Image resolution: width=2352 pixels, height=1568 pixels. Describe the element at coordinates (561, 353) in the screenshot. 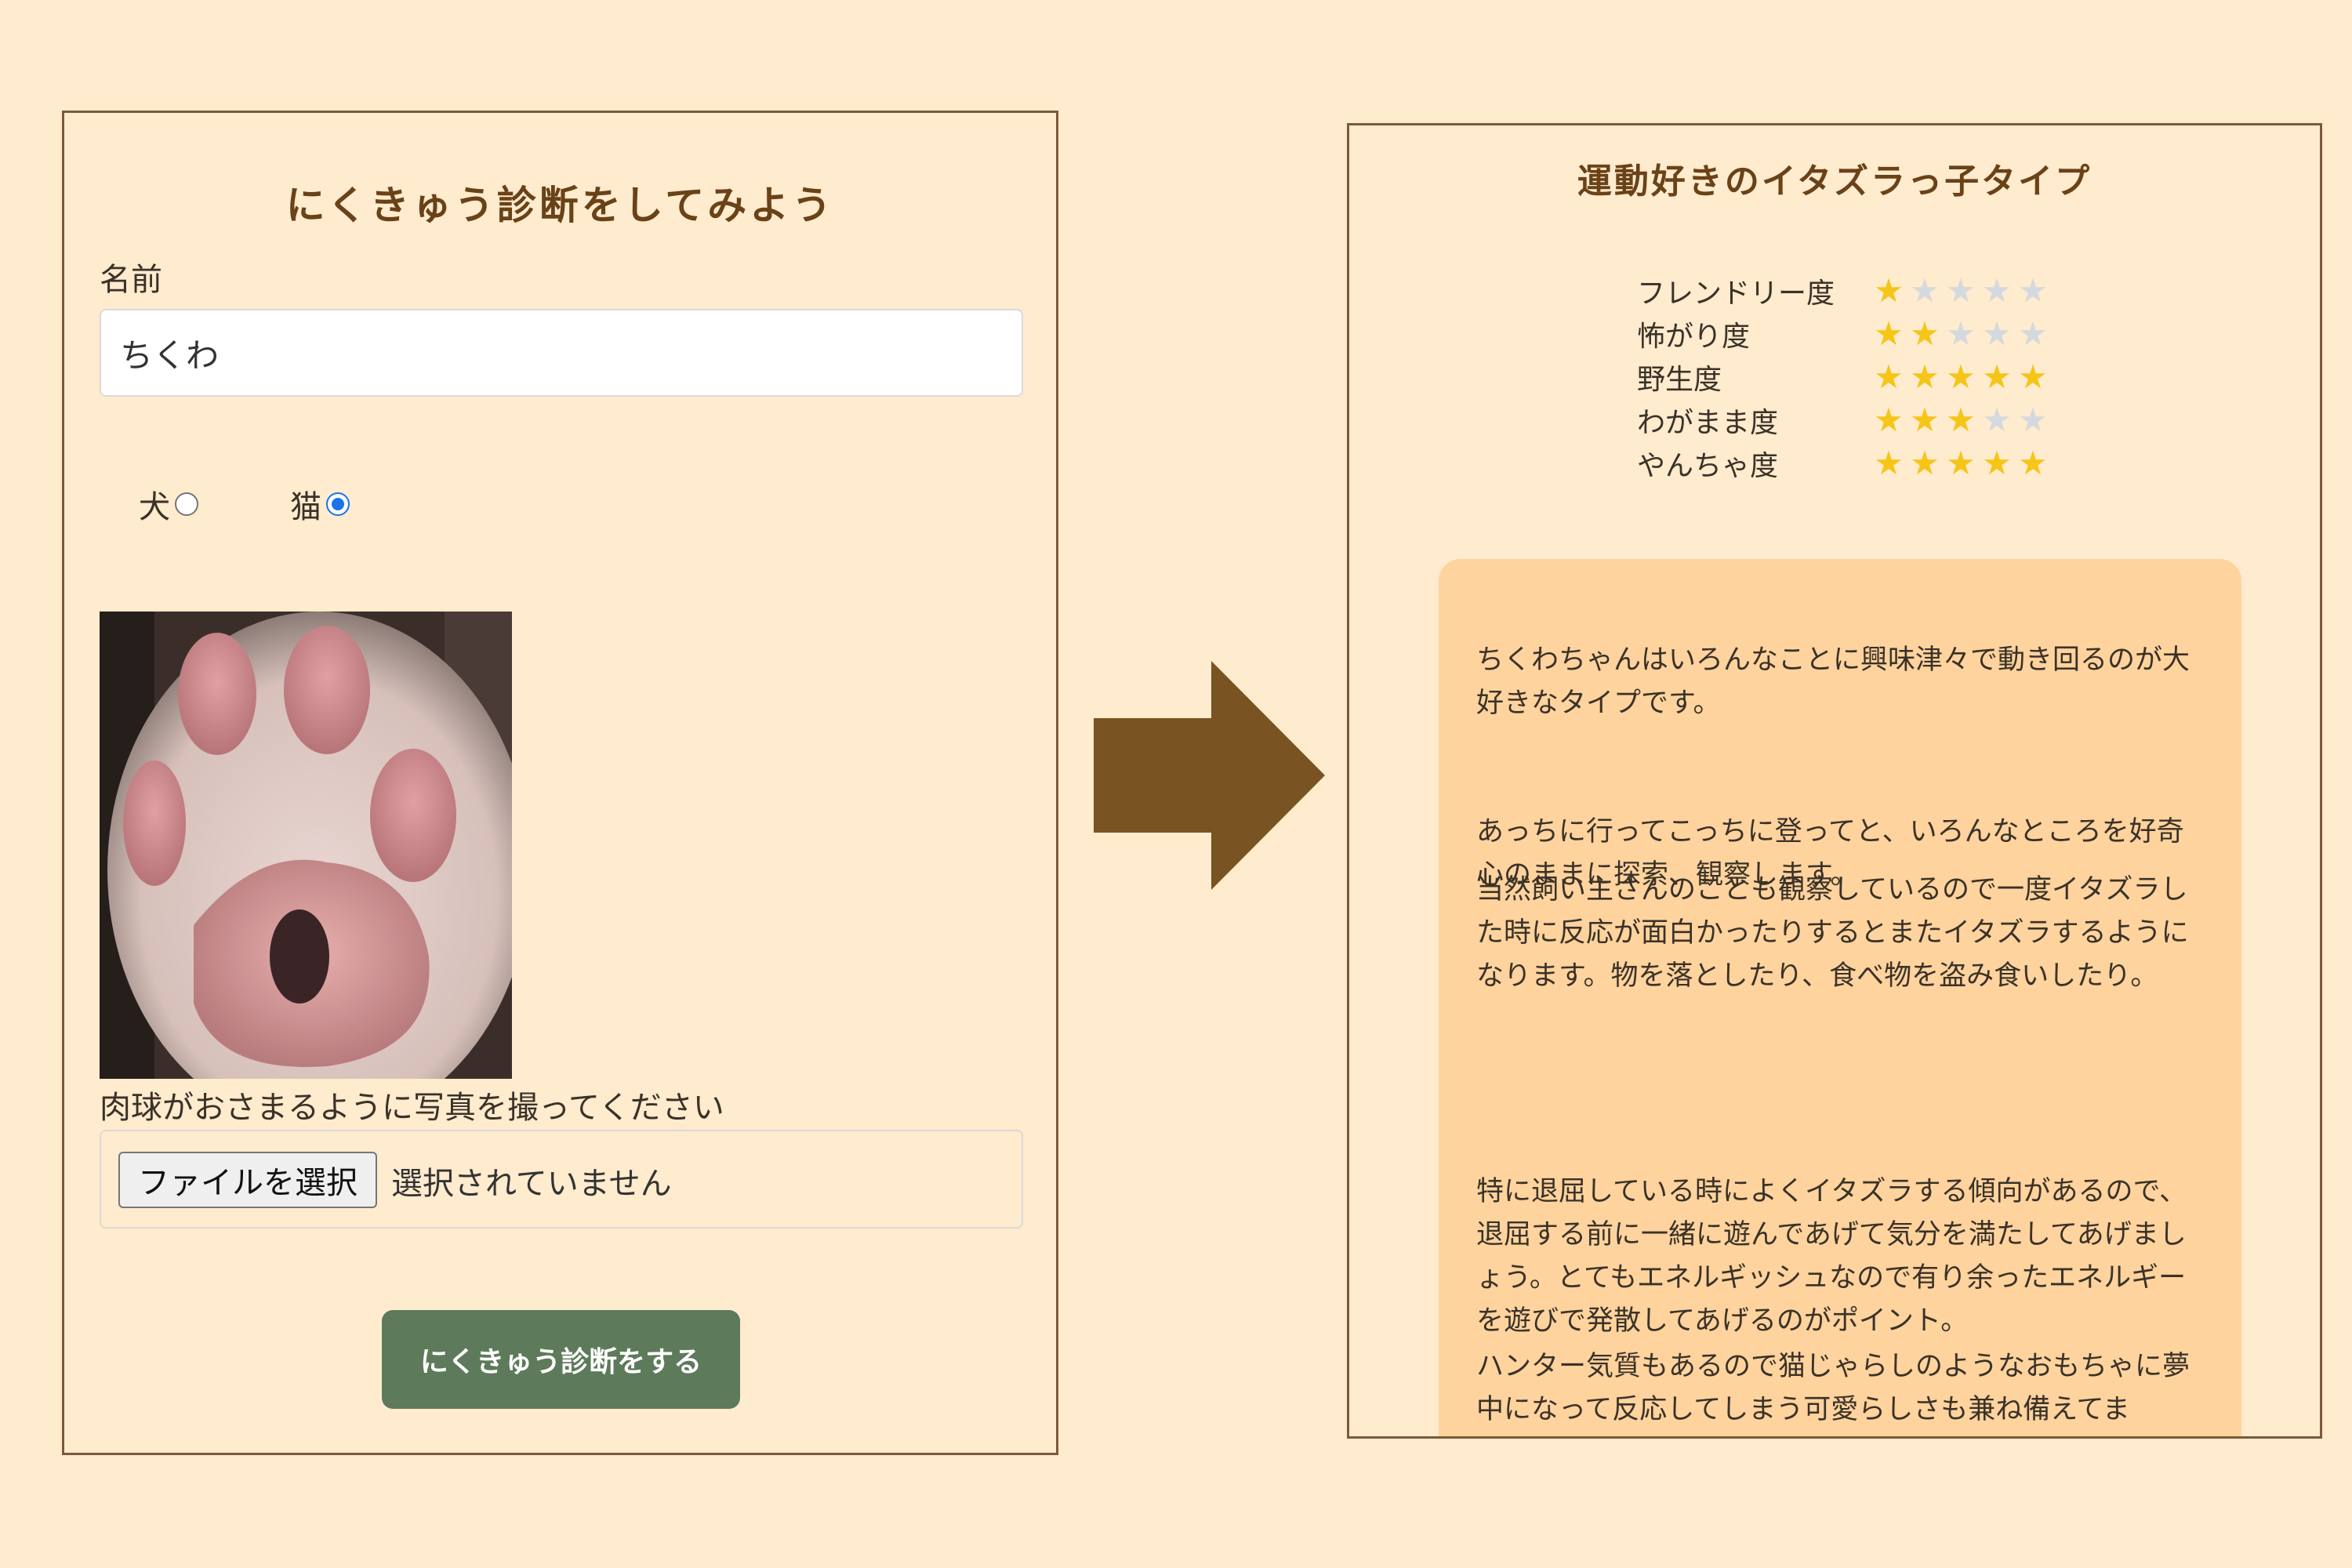

I see `name-input` at that location.